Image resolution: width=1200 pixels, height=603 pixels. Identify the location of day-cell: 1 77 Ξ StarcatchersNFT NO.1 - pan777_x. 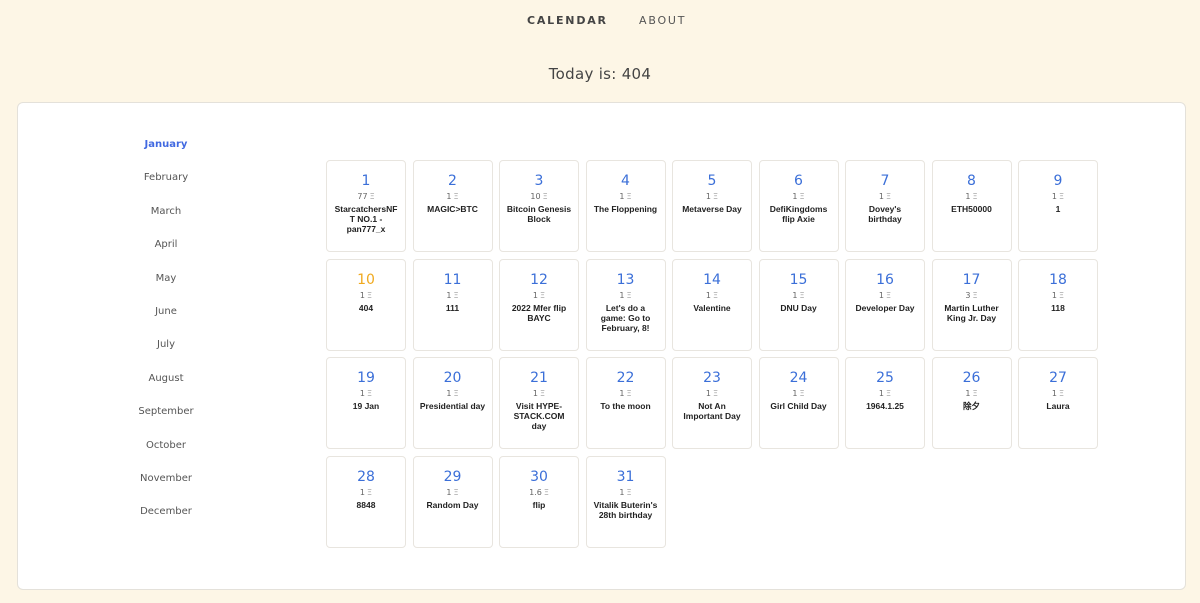
(366, 206).